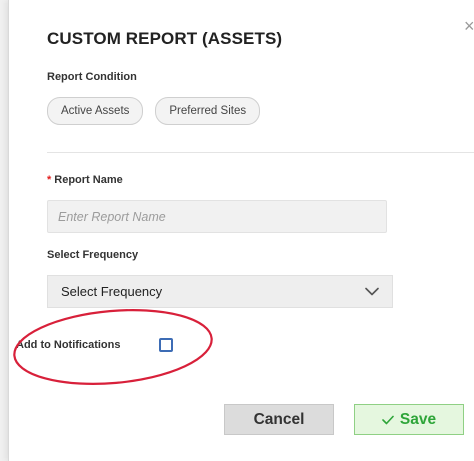 The width and height of the screenshot is (474, 461). I want to click on frequency-select-value: Select Frequency, so click(112, 291).